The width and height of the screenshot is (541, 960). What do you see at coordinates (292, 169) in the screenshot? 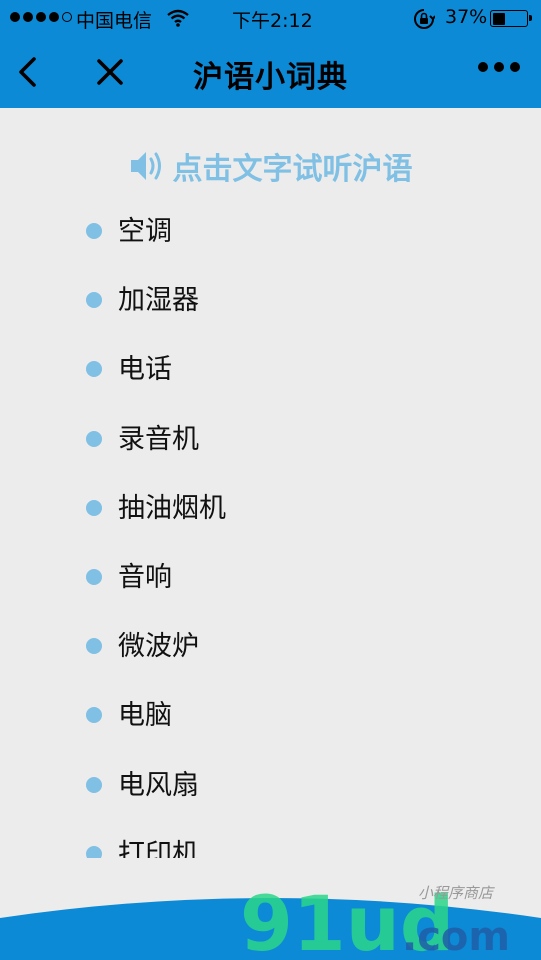
I see `listen-hint-text: 点击文字试听沪语` at bounding box center [292, 169].